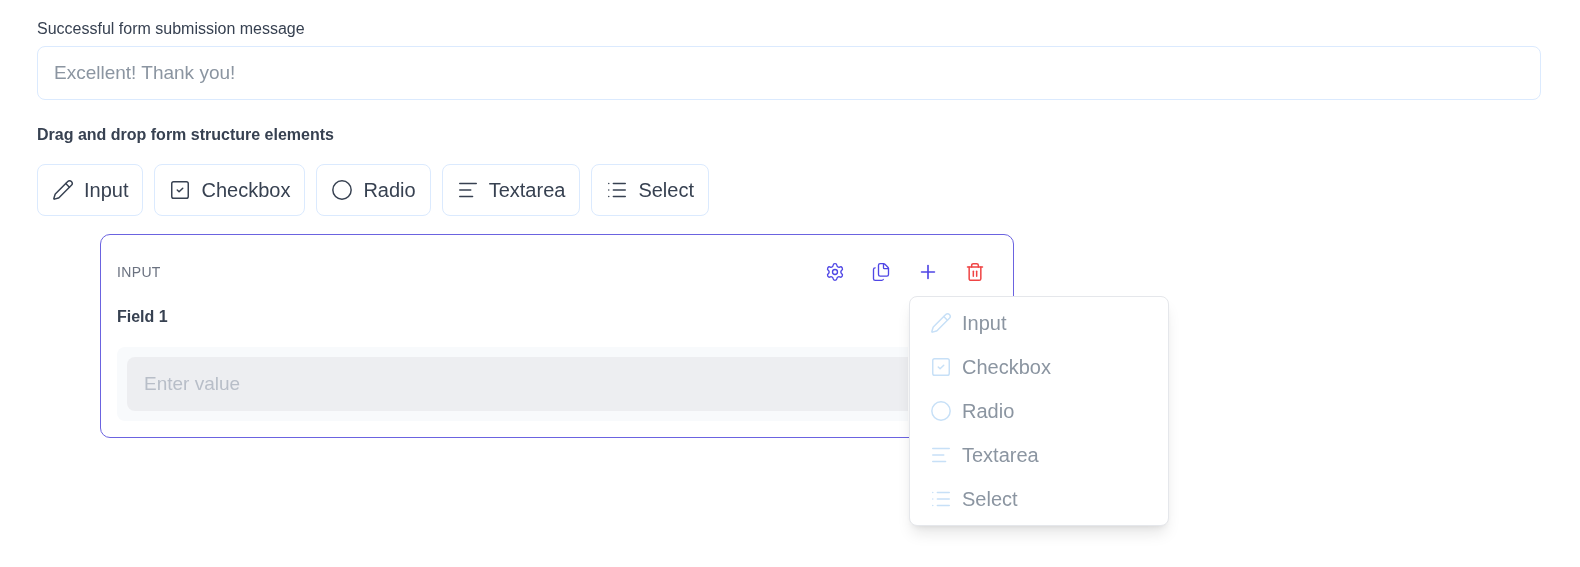 The height and width of the screenshot is (567, 1580). Describe the element at coordinates (90, 190) in the screenshot. I see `element-button: Input` at that location.